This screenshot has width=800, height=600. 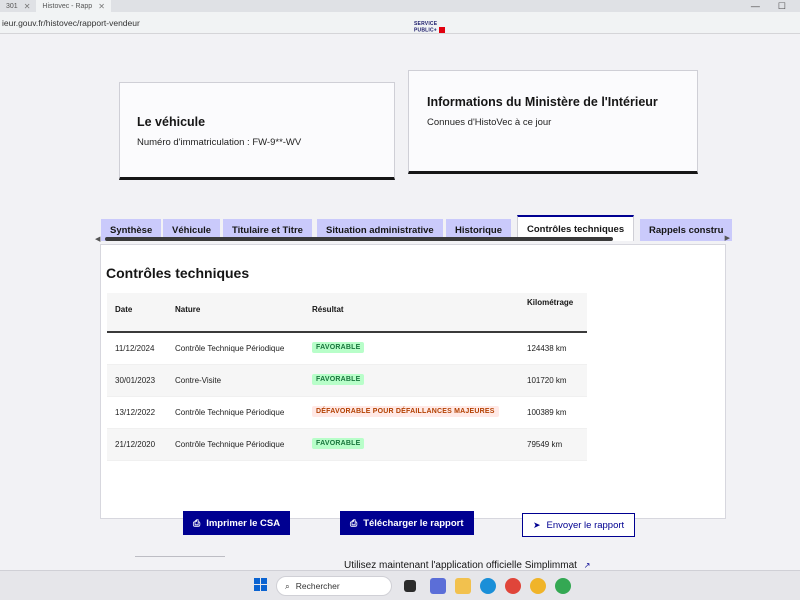 What do you see at coordinates (585, 525) in the screenshot?
I see `send-report-label: Envoyer le rapport` at bounding box center [585, 525].